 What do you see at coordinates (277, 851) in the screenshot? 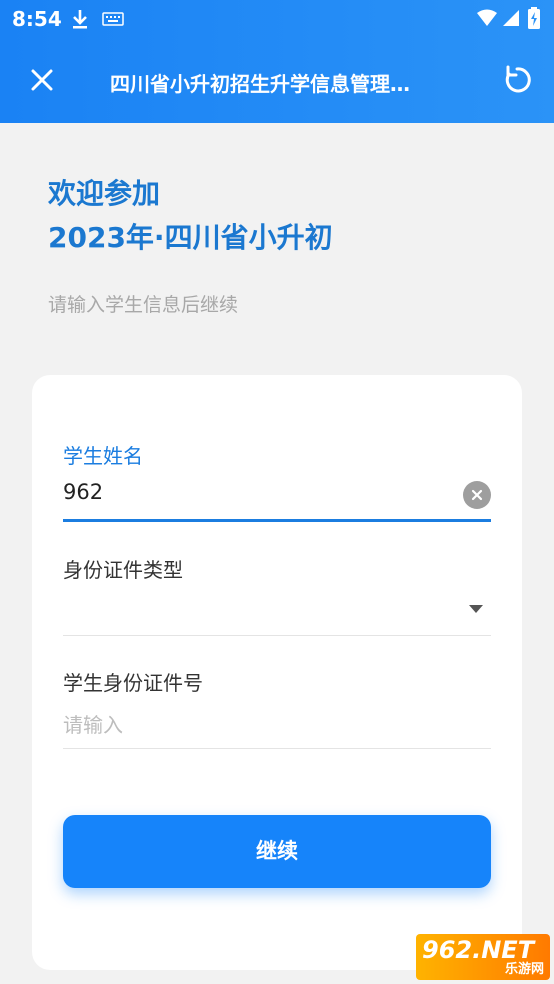
I see `continue-button: 继续` at bounding box center [277, 851].